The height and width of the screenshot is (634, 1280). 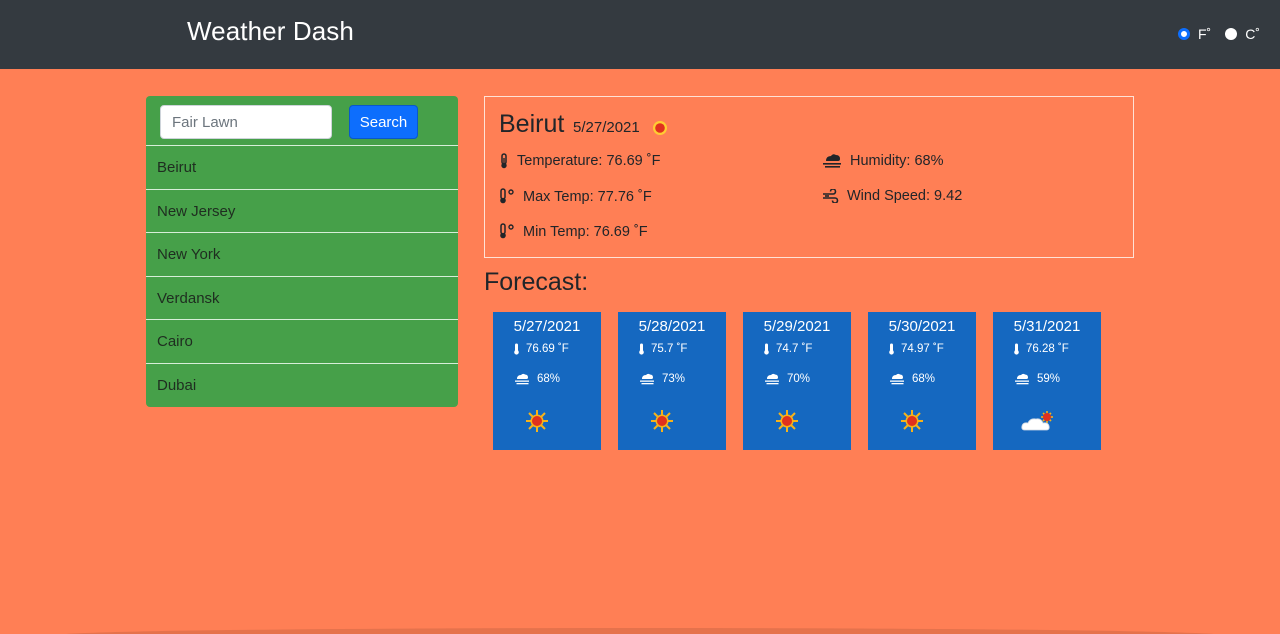 I want to click on forecast-humidity-text: 73%, so click(x=674, y=379).